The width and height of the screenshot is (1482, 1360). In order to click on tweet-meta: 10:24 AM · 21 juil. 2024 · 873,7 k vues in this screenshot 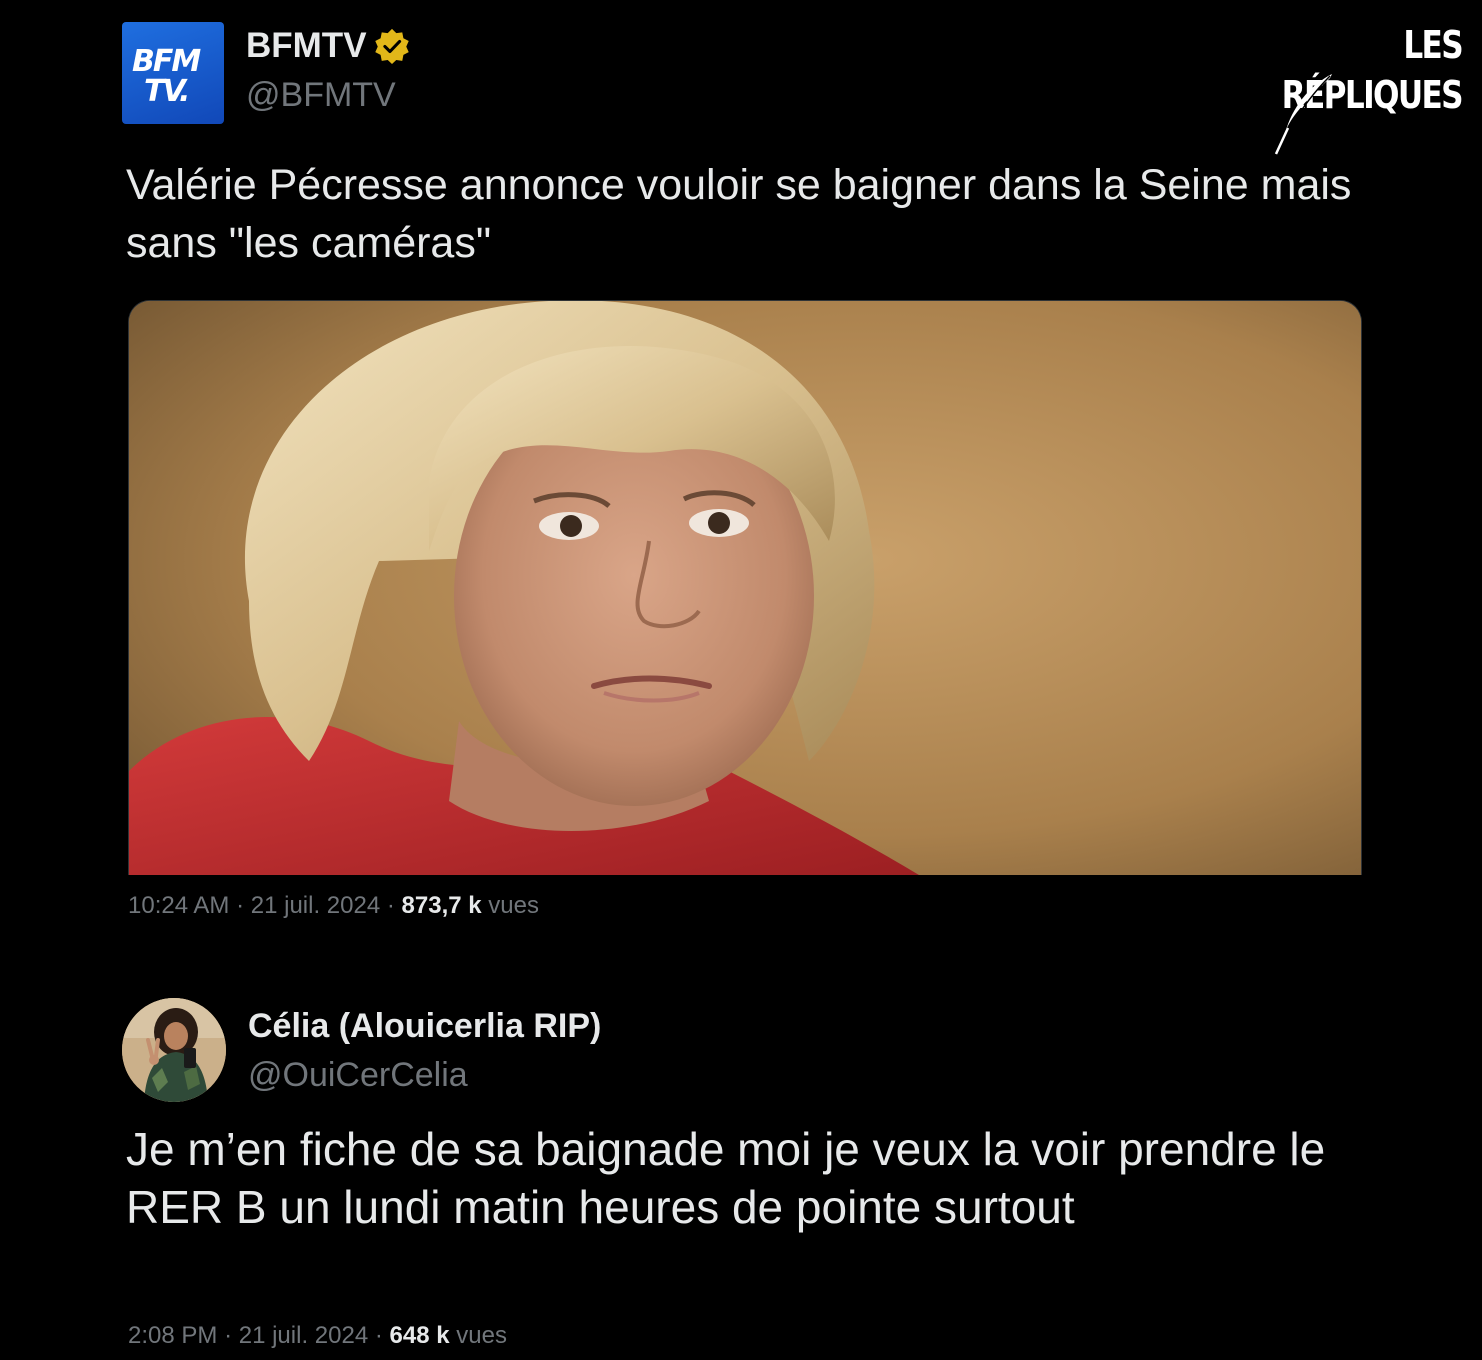, I will do `click(333, 906)`.